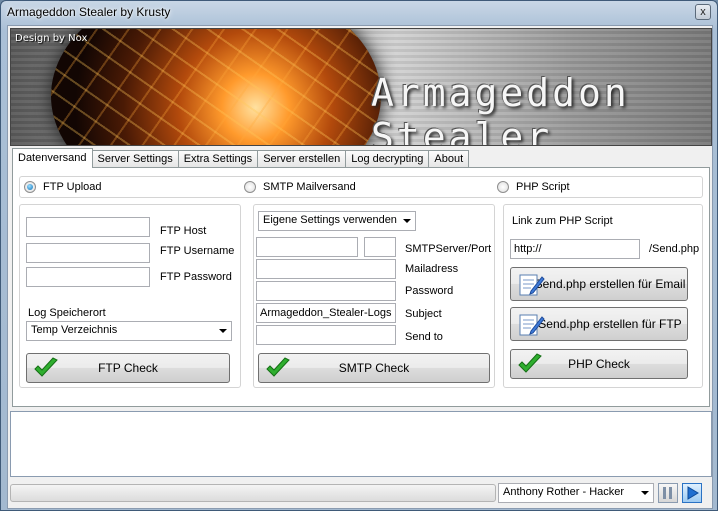  What do you see at coordinates (564, 492) in the screenshot?
I see `music-track-value: Anthony Rother - Hacker` at bounding box center [564, 492].